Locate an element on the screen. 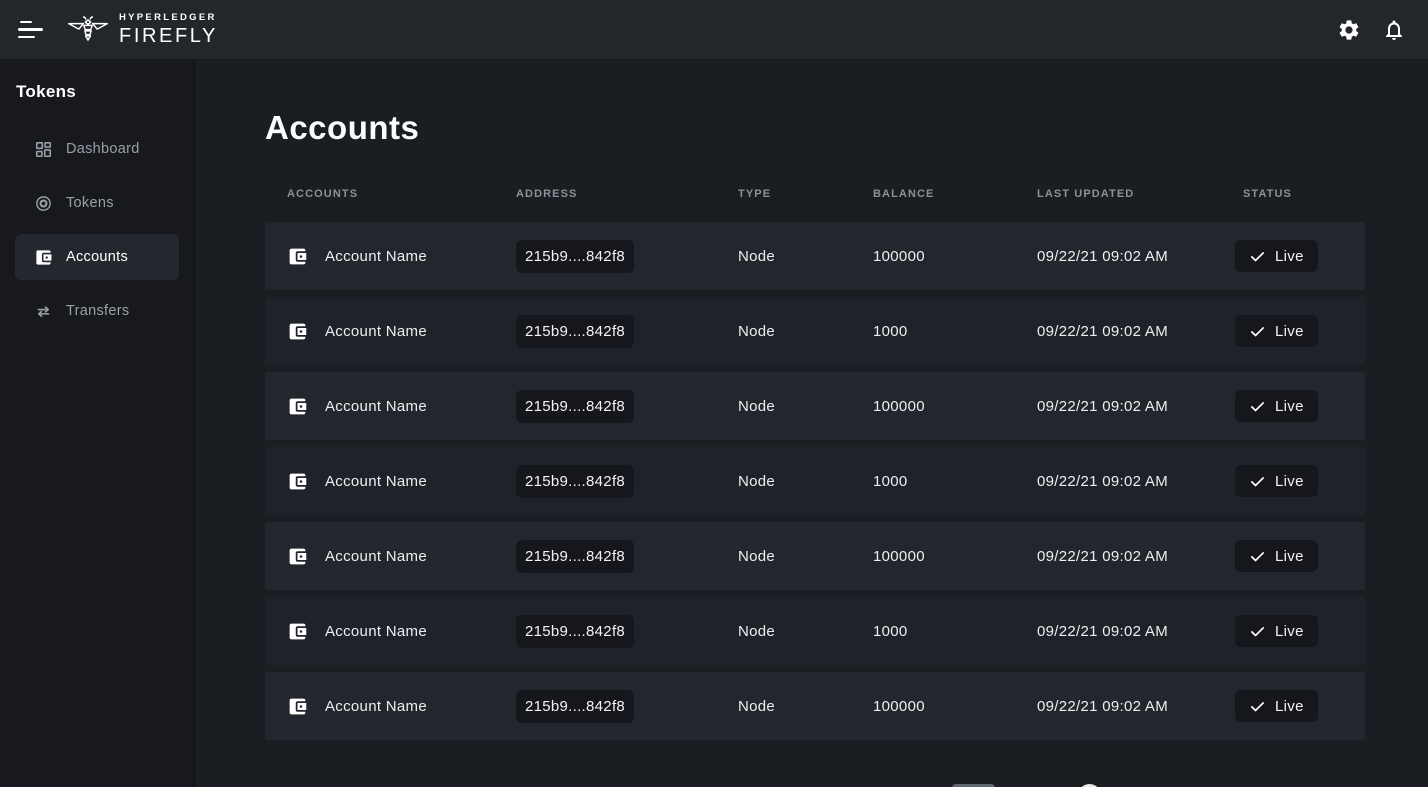  dashboard-icon is located at coordinates (43, 149).